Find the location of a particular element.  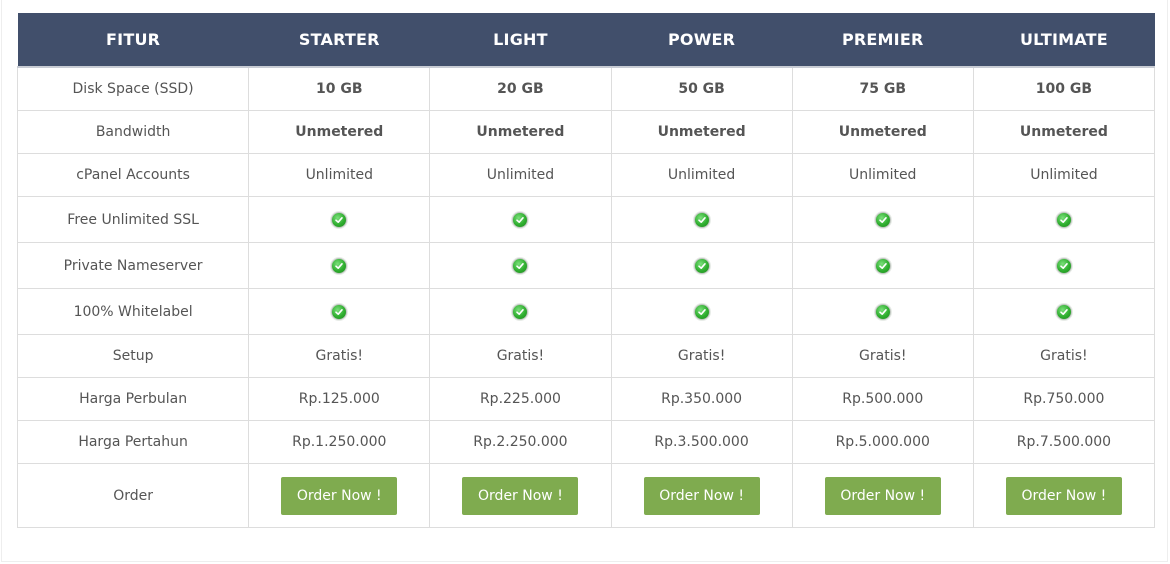

value-cell: 75 GB is located at coordinates (882, 88).